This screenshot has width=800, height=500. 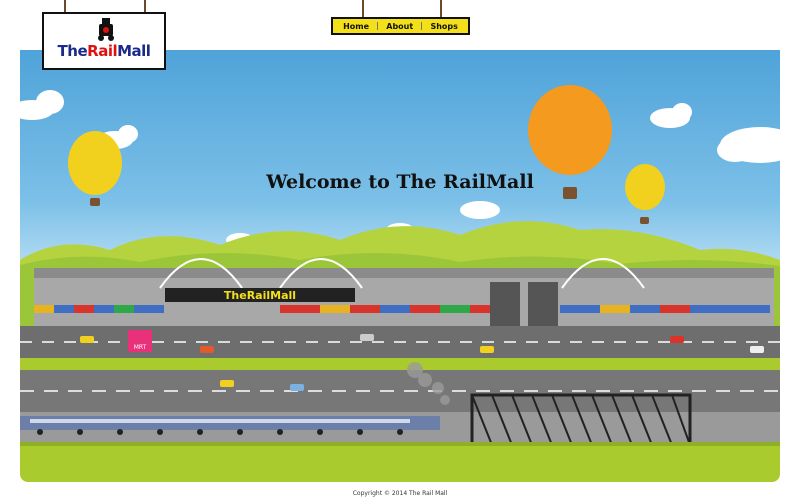 I want to click on highway, so click(x=400, y=391).